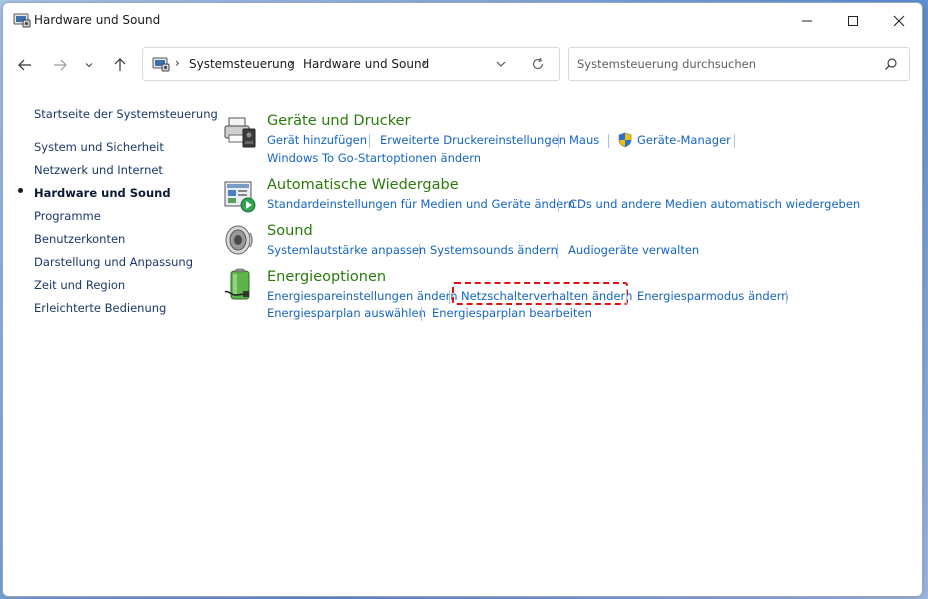 The image size is (928, 599). What do you see at coordinates (290, 231) in the screenshot?
I see `category-title-sound: Sound` at bounding box center [290, 231].